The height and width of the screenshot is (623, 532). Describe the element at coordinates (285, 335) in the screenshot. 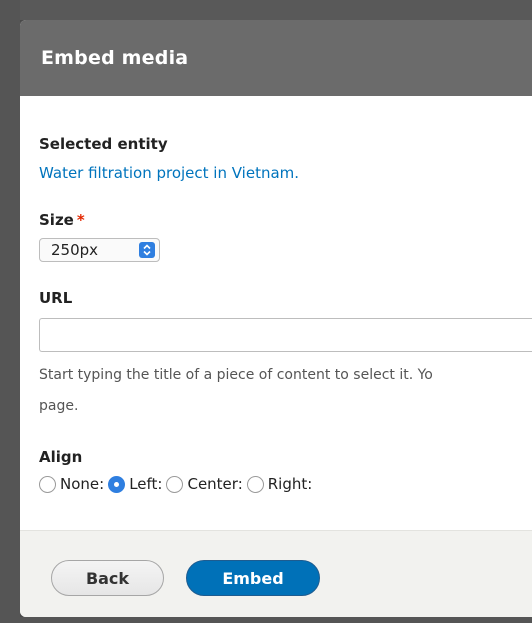

I see `url-input` at that location.